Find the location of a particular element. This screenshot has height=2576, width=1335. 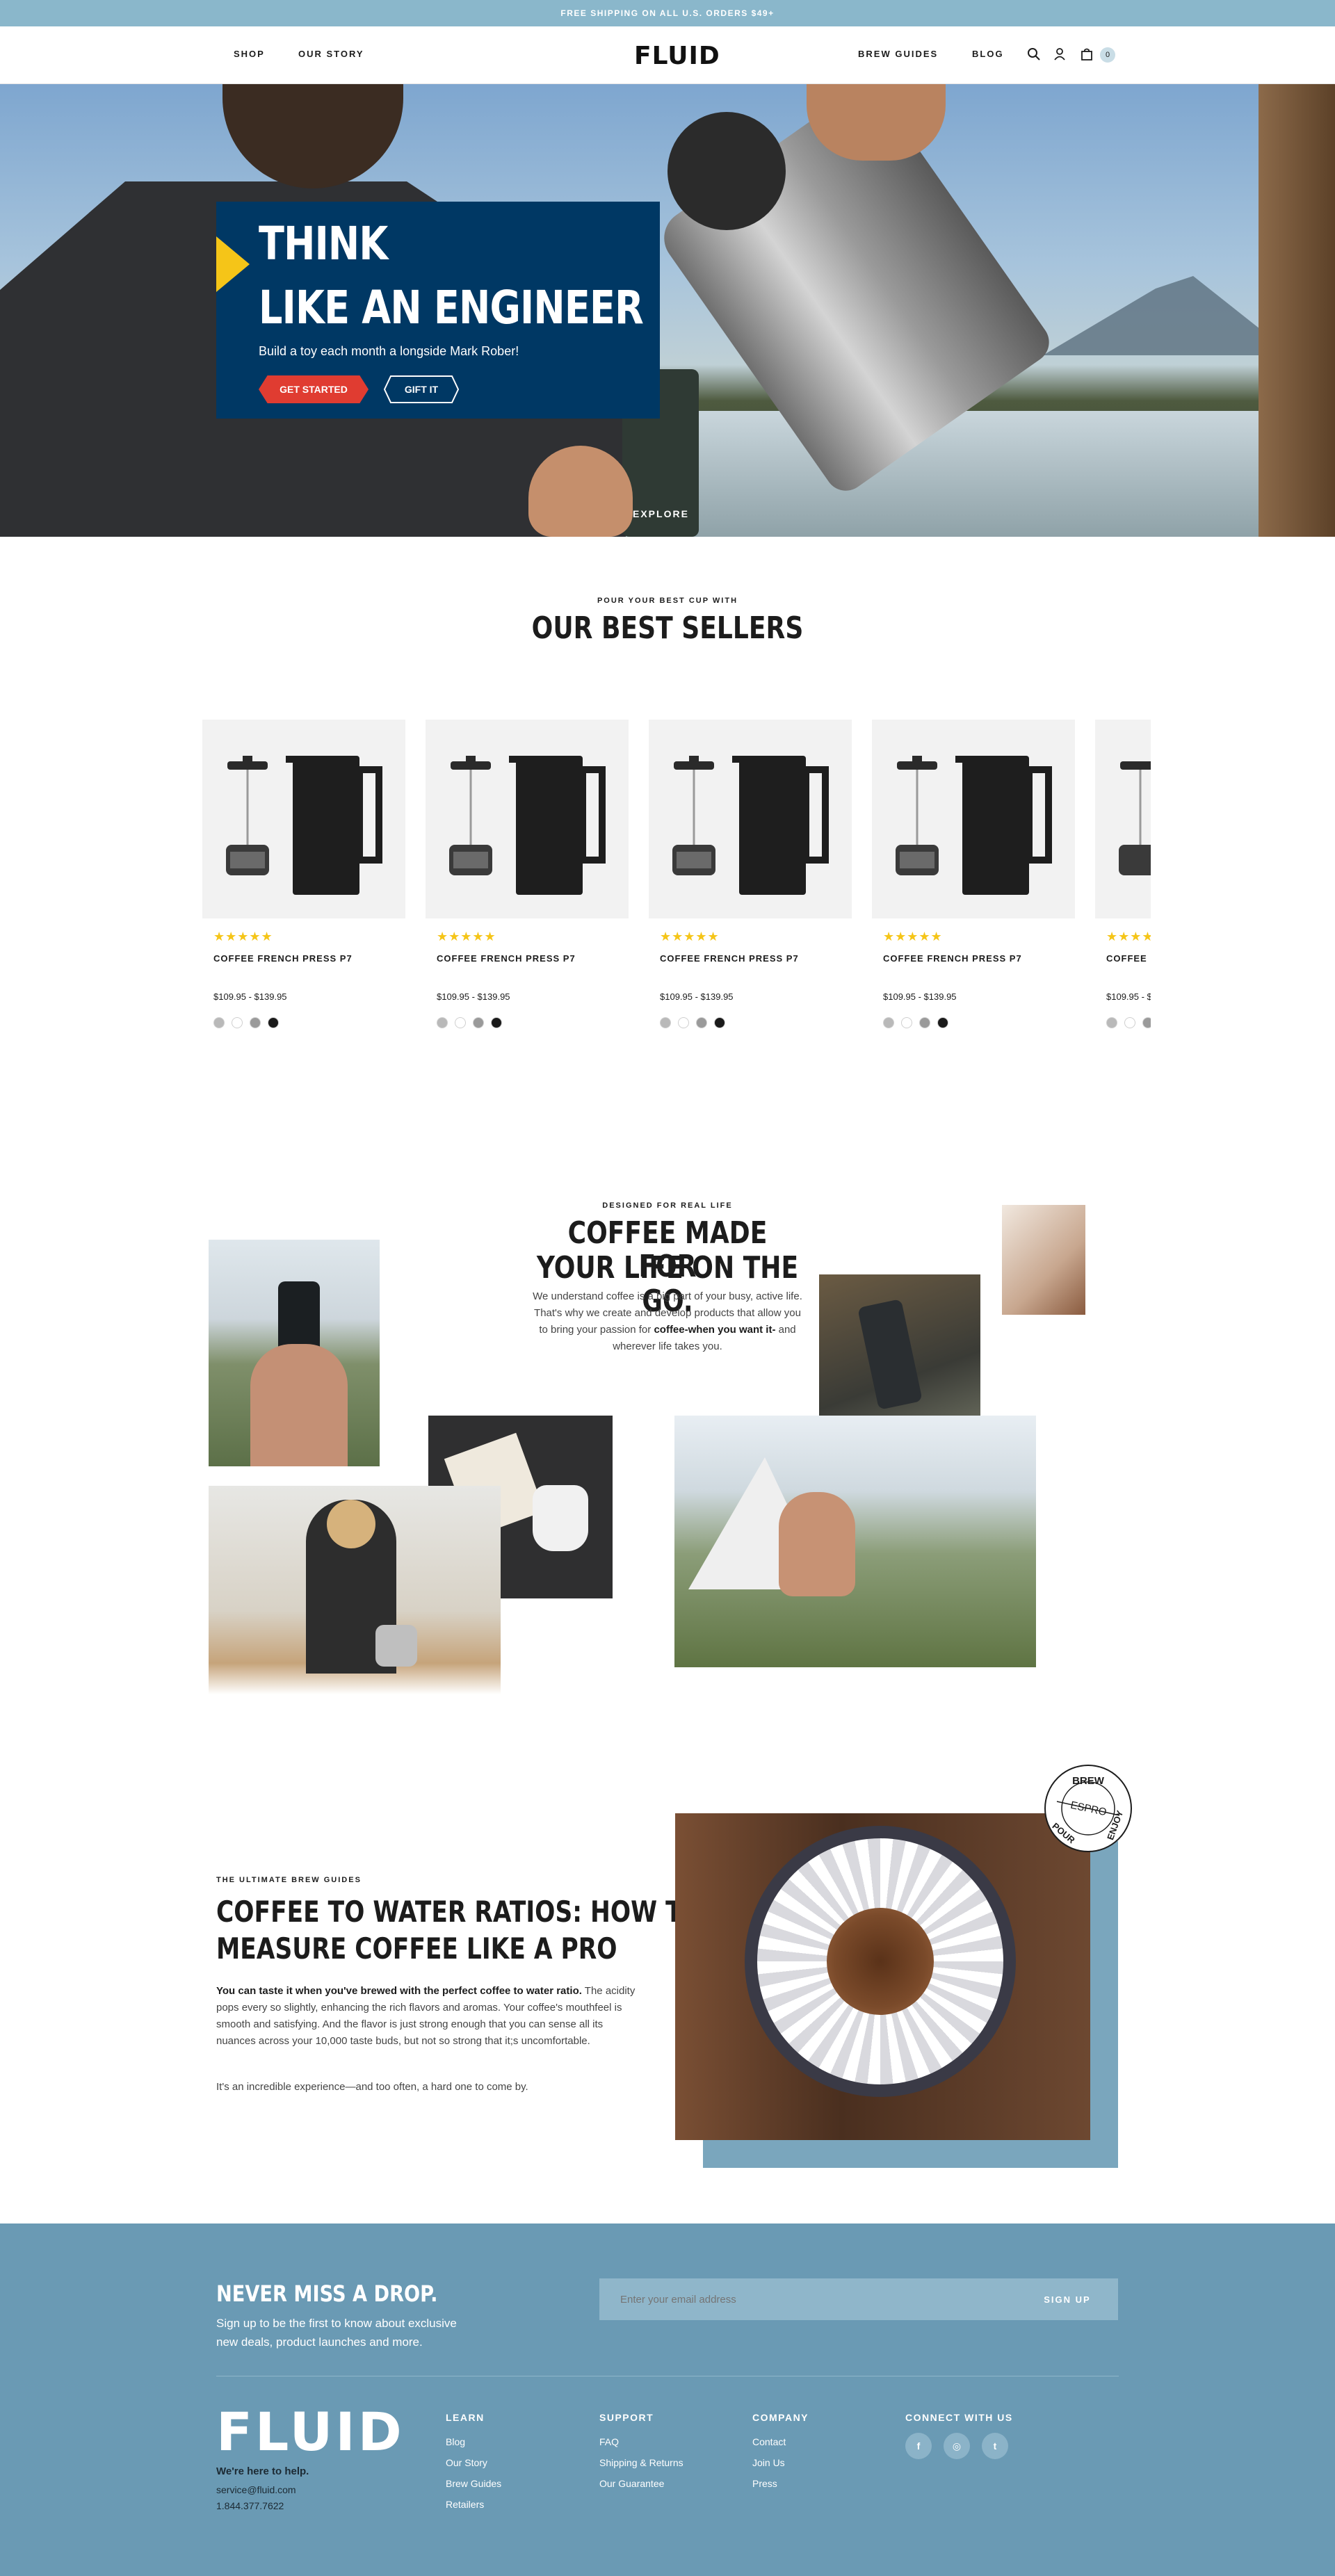

footer-email: service@fluid.com is located at coordinates (256, 2489).